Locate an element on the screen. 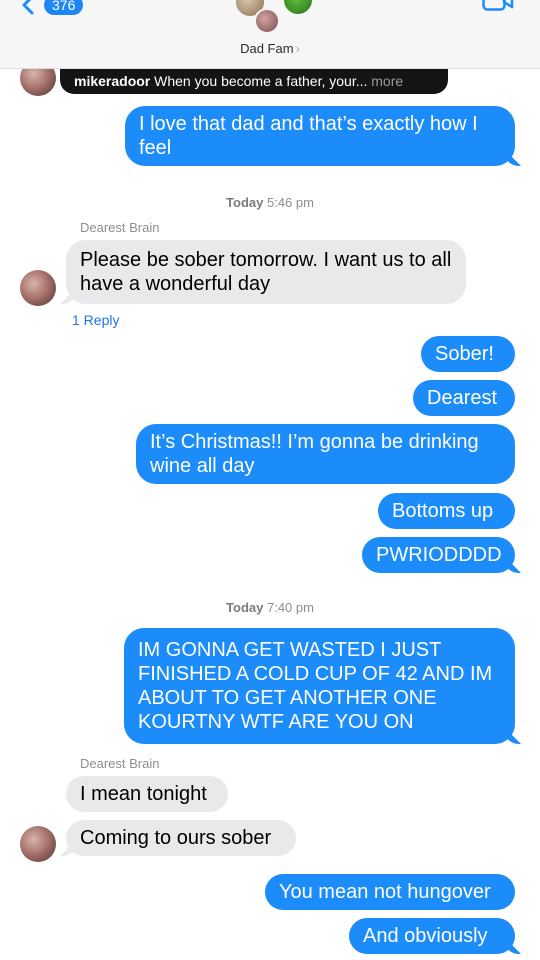 This screenshot has width=540, height=960. message-bubble-outgoing: Bottoms up is located at coordinates (446, 511).